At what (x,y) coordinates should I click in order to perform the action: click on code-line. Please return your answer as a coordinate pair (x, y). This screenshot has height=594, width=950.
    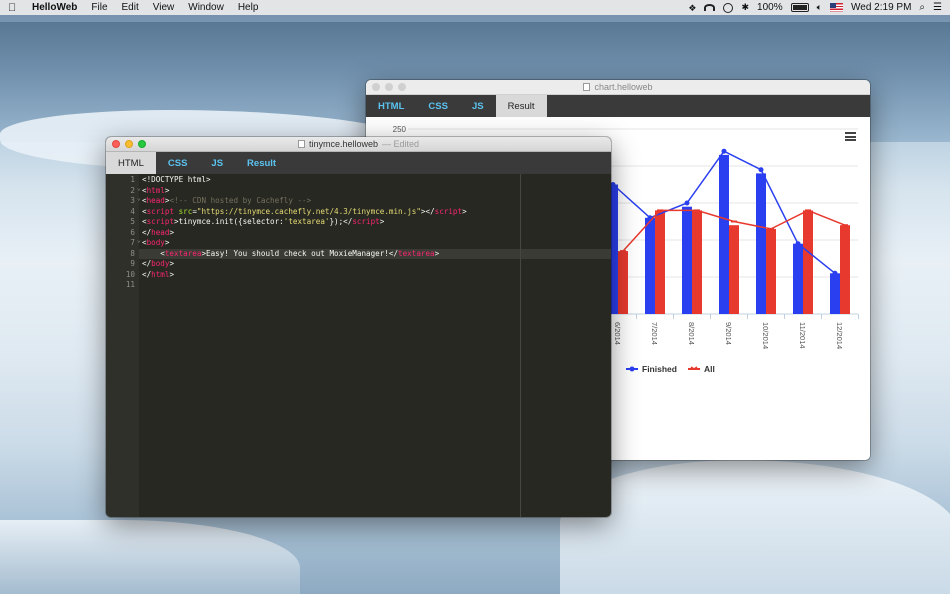
    Looking at the image, I should click on (375, 285).